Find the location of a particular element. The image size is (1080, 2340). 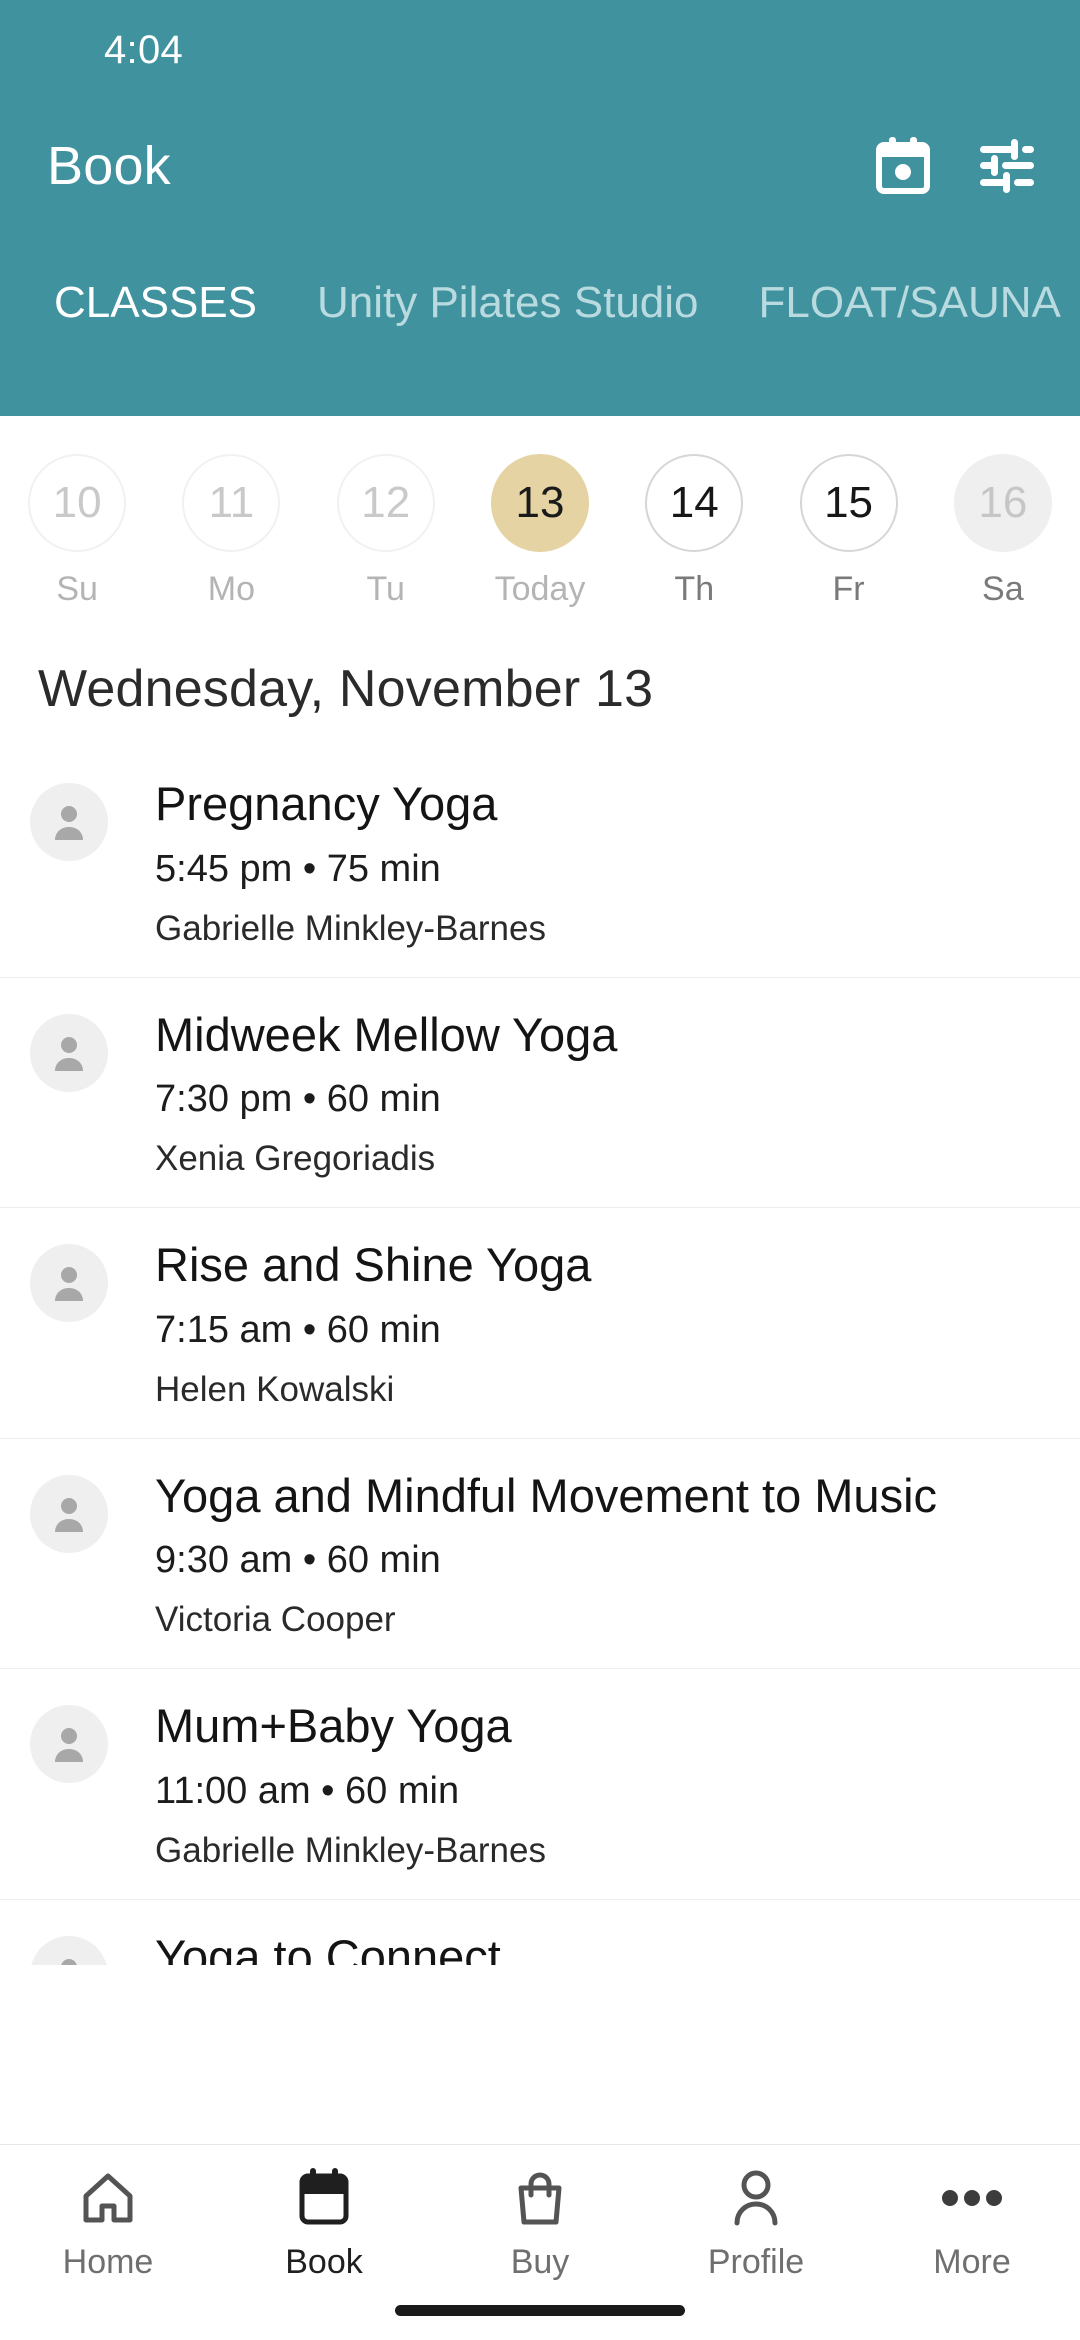

date-cell-15: 15 Fr is located at coordinates (848, 531).